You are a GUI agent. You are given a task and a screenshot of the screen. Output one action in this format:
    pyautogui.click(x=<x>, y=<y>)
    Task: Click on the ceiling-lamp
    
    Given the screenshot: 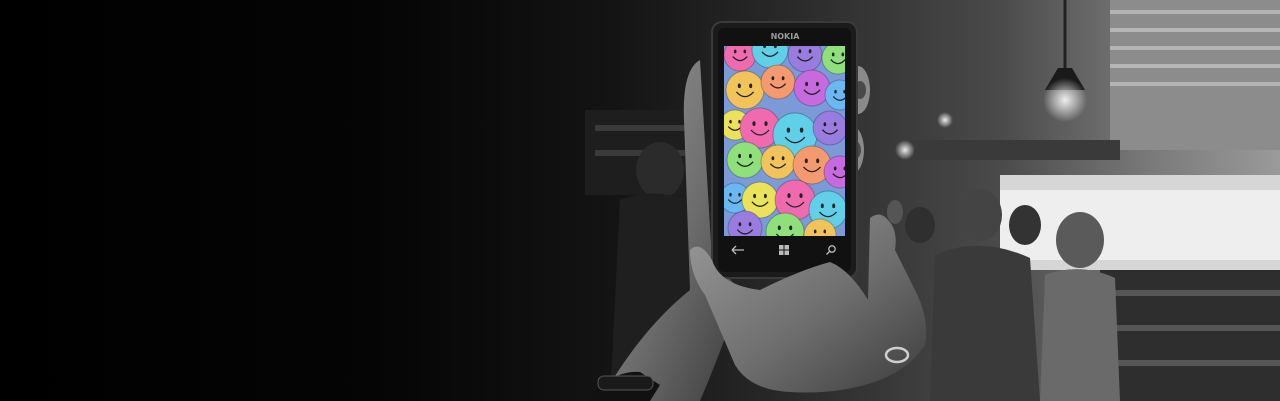 What is the action you would take?
    pyautogui.click(x=991, y=80)
    